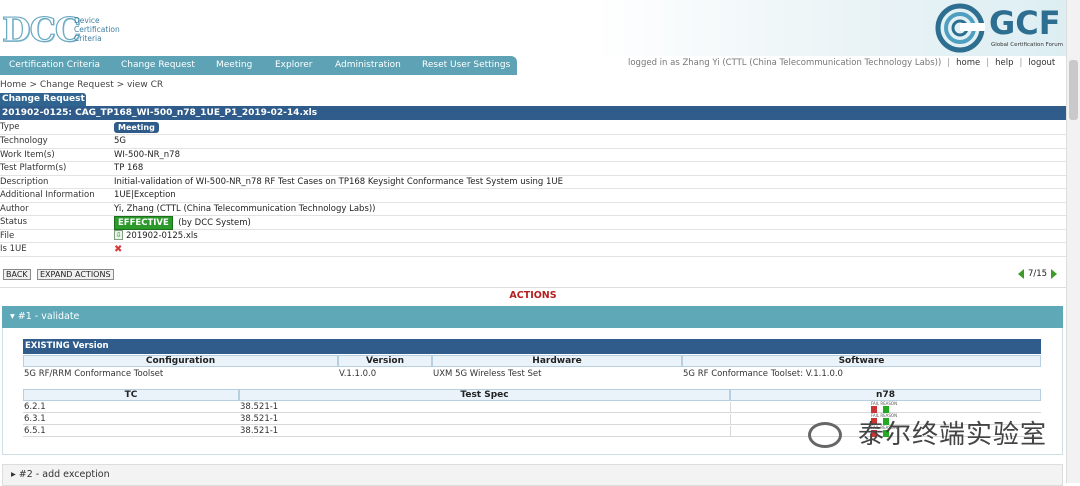 The height and width of the screenshot is (486, 1080). I want to click on pass-flag-icon, so click(886, 409).